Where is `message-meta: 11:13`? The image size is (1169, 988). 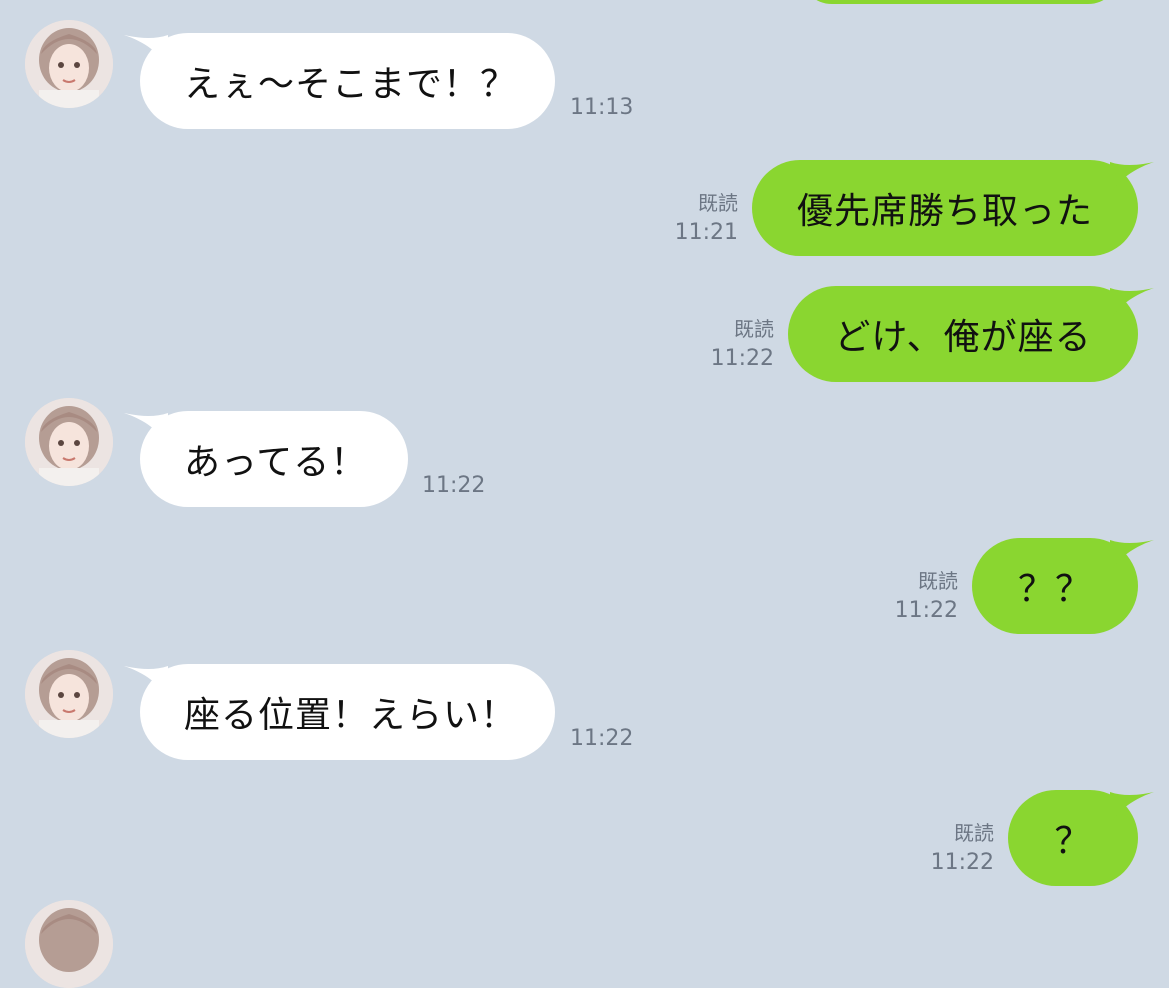 message-meta: 11:13 is located at coordinates (601, 108).